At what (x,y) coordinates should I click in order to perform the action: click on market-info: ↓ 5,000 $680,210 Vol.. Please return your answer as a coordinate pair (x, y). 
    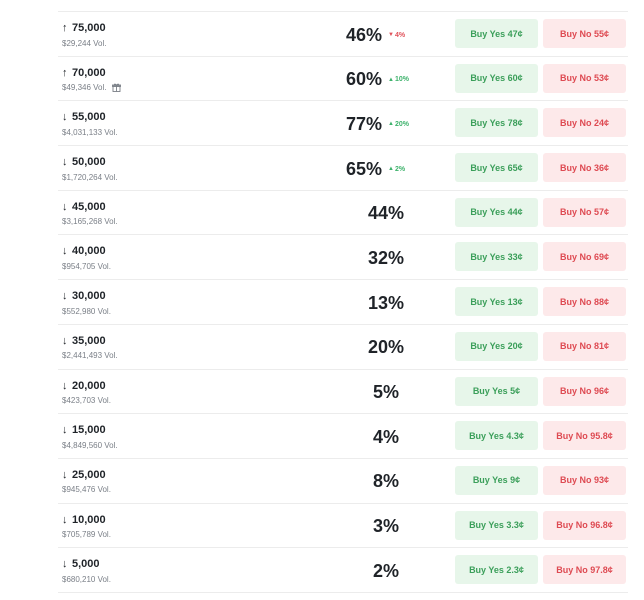
    Looking at the image, I should click on (86, 570).